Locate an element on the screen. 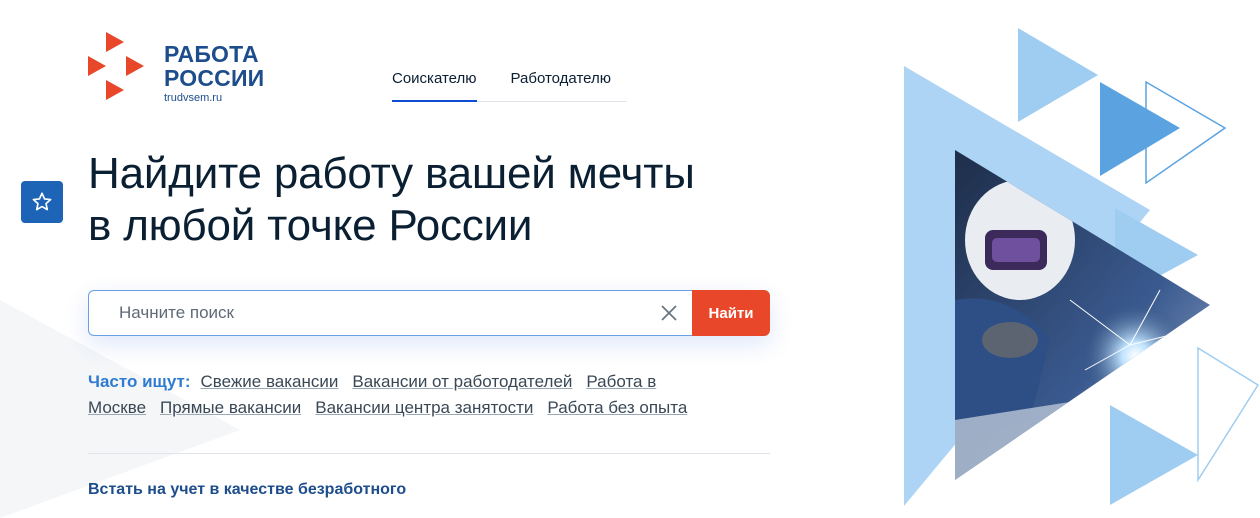 The image size is (1260, 518). decor-triangle-outline is located at coordinates (1228, 414).